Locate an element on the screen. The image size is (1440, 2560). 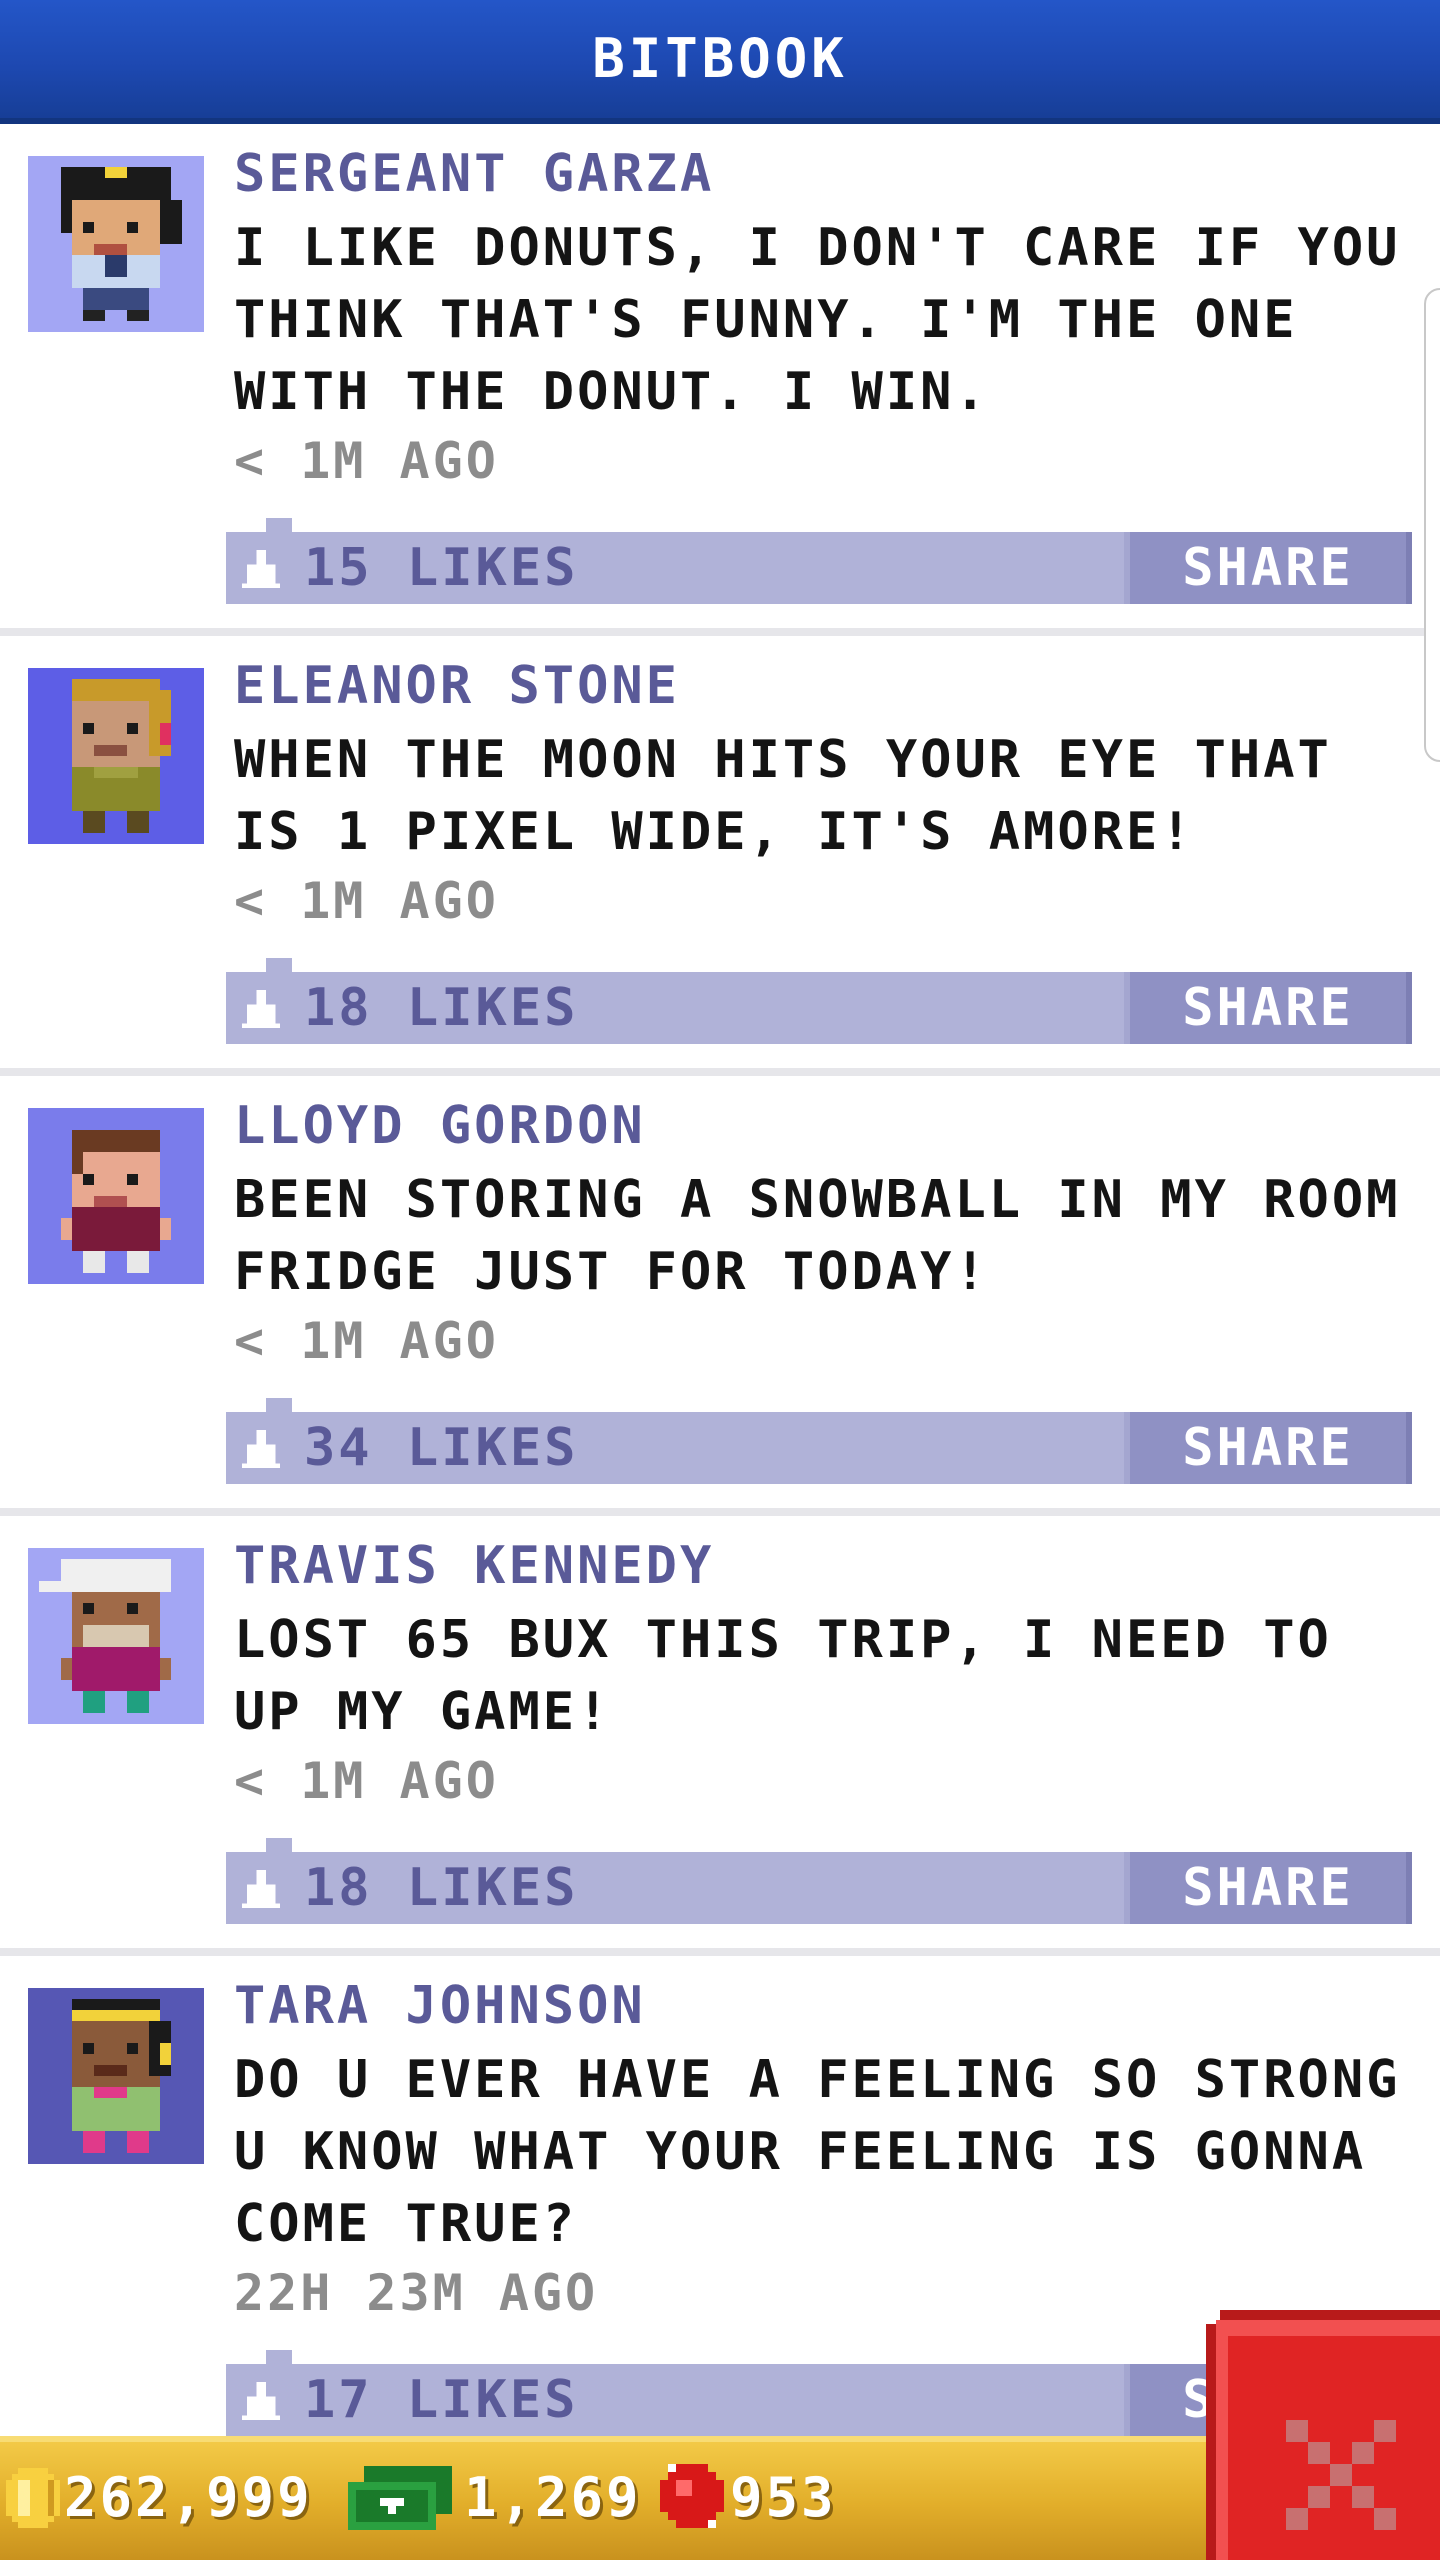
app-header: BITBOOK is located at coordinates (720, 62).